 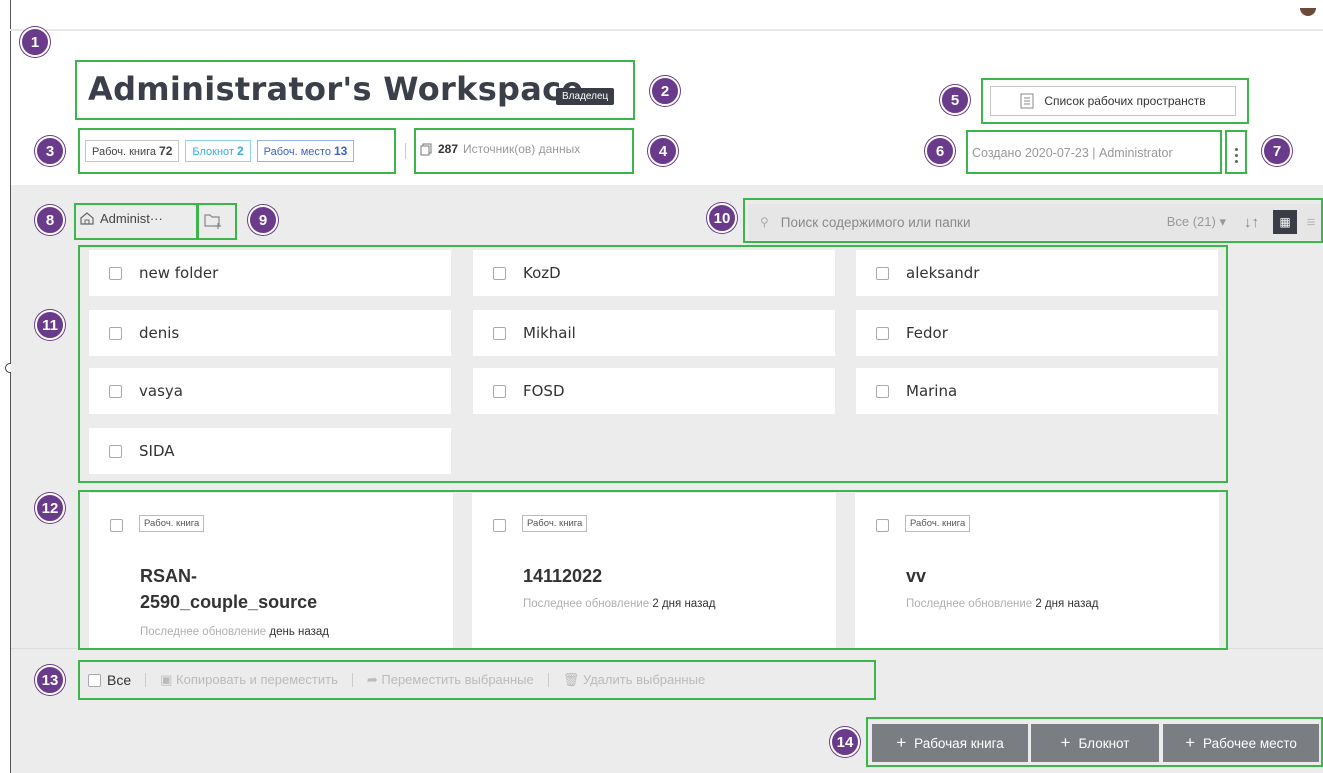 What do you see at coordinates (1236, 152) in the screenshot?
I see `highlight-more` at bounding box center [1236, 152].